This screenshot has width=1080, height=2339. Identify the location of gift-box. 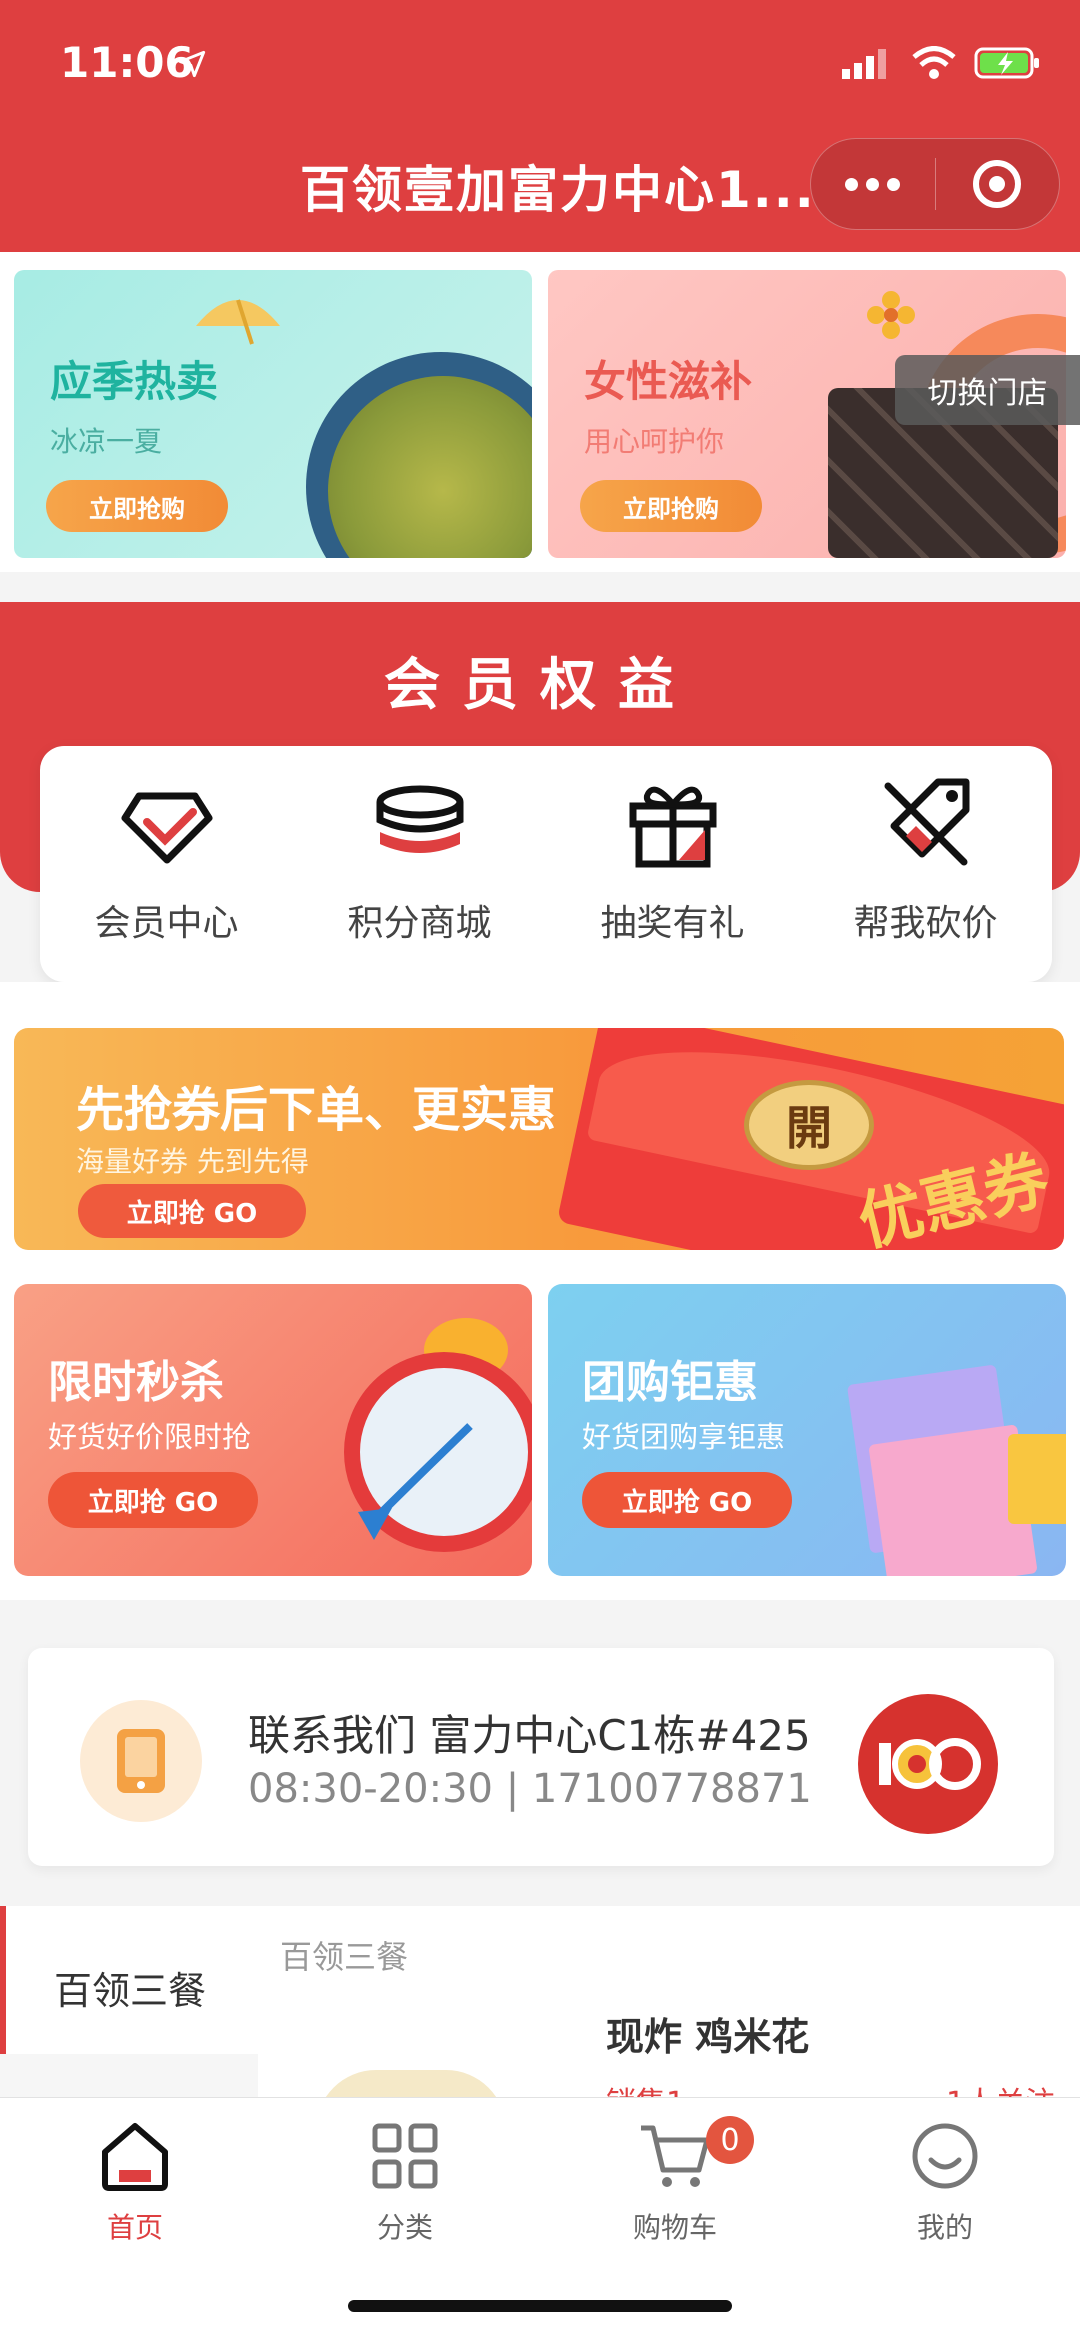
(1037, 1479).